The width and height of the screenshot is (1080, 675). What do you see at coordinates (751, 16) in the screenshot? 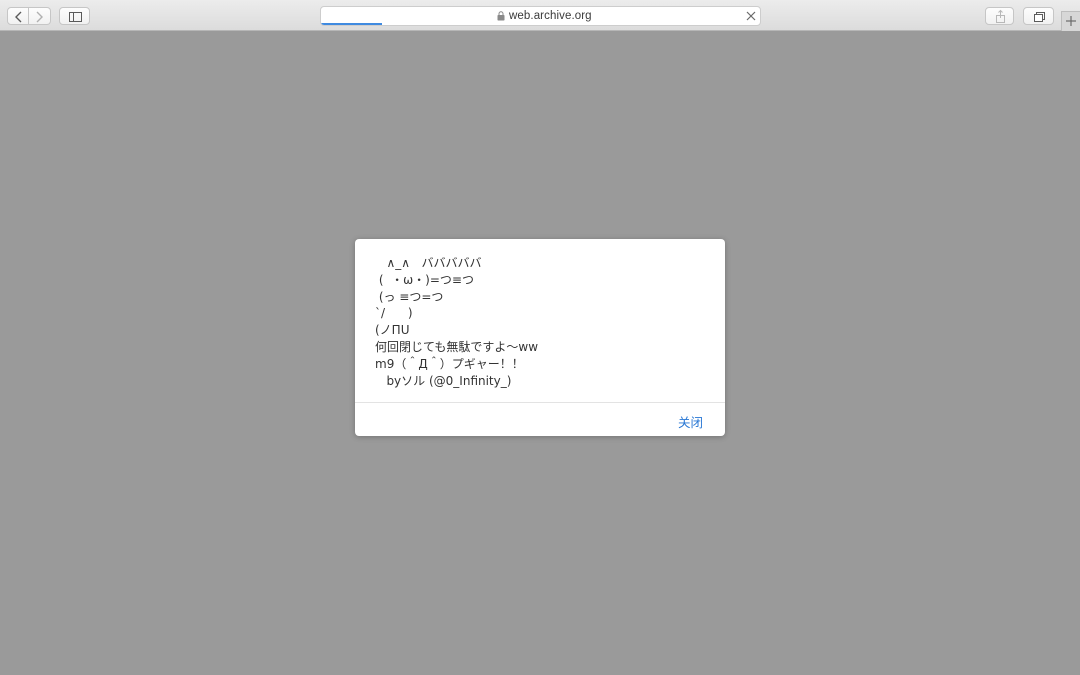
I see `close-icon` at bounding box center [751, 16].